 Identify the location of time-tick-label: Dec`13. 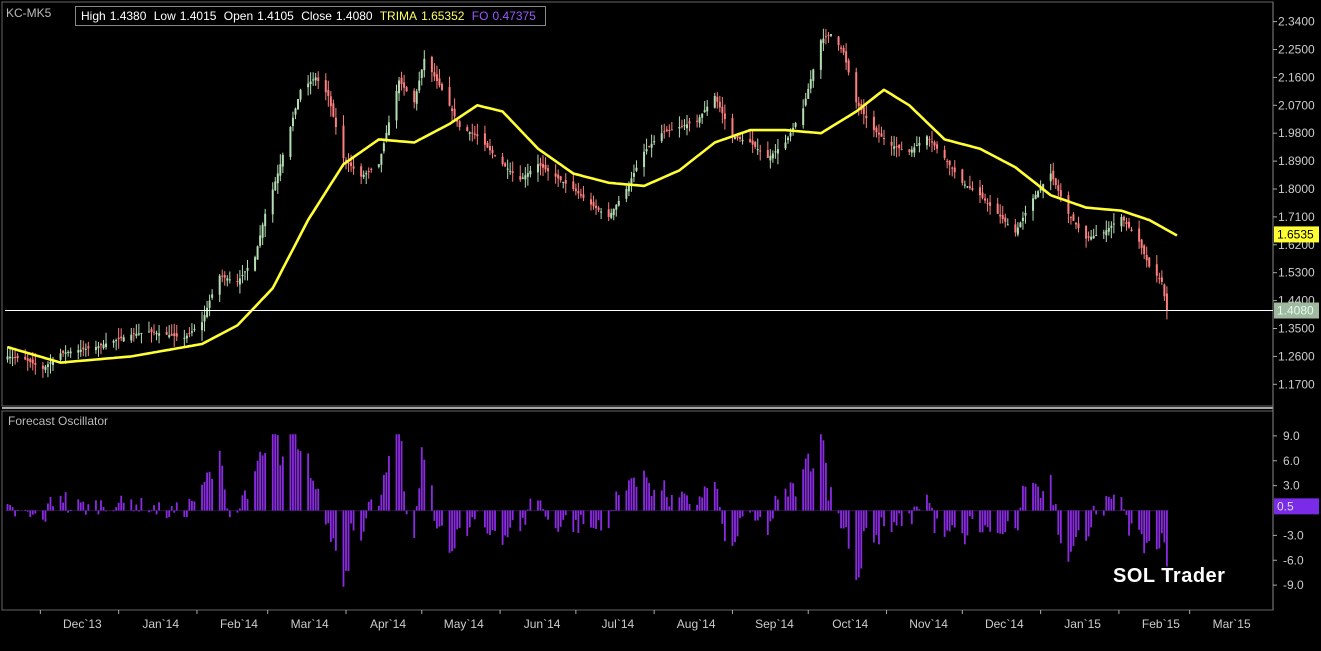
(82, 624).